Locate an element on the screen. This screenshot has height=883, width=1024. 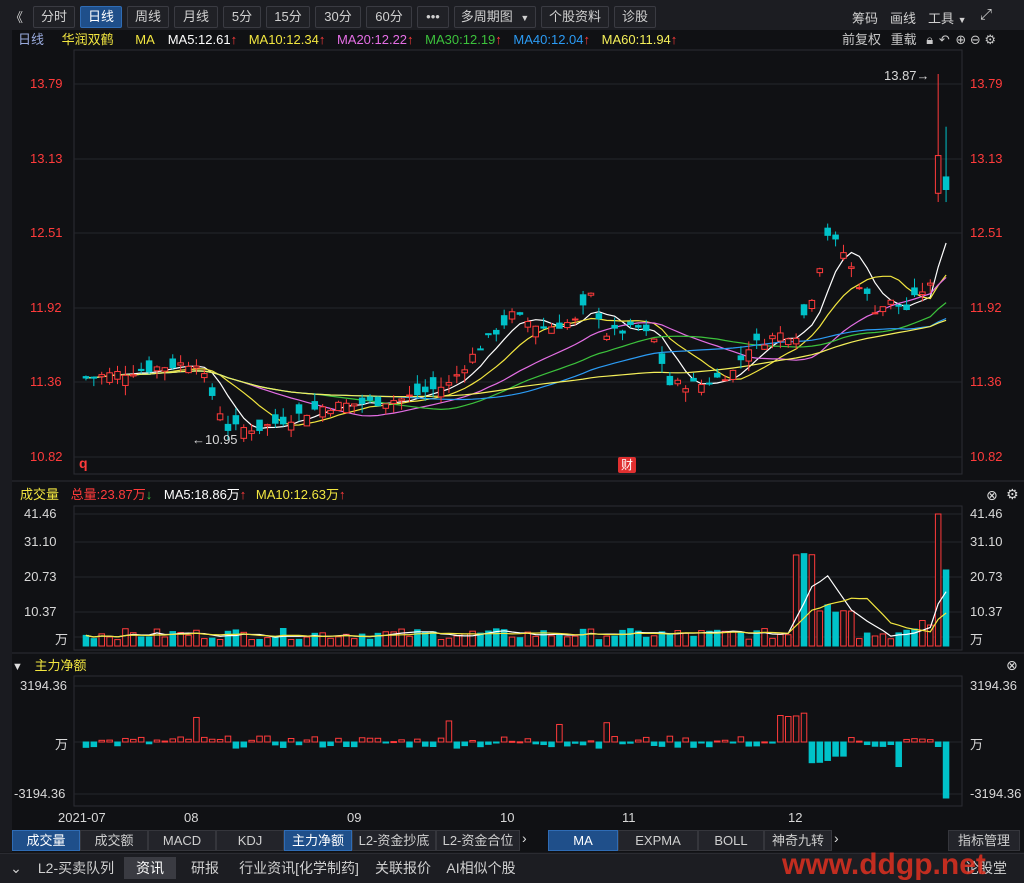
bottom-tab-news: 资讯 is located at coordinates (150, 868).